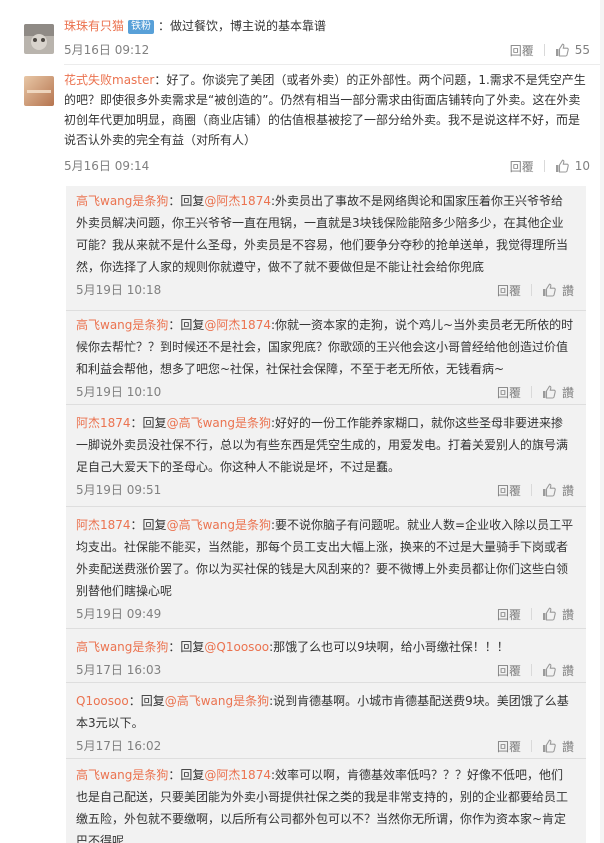 The width and height of the screenshot is (604, 843). What do you see at coordinates (109, 80) in the screenshot?
I see `comment-username: 花式失败master` at bounding box center [109, 80].